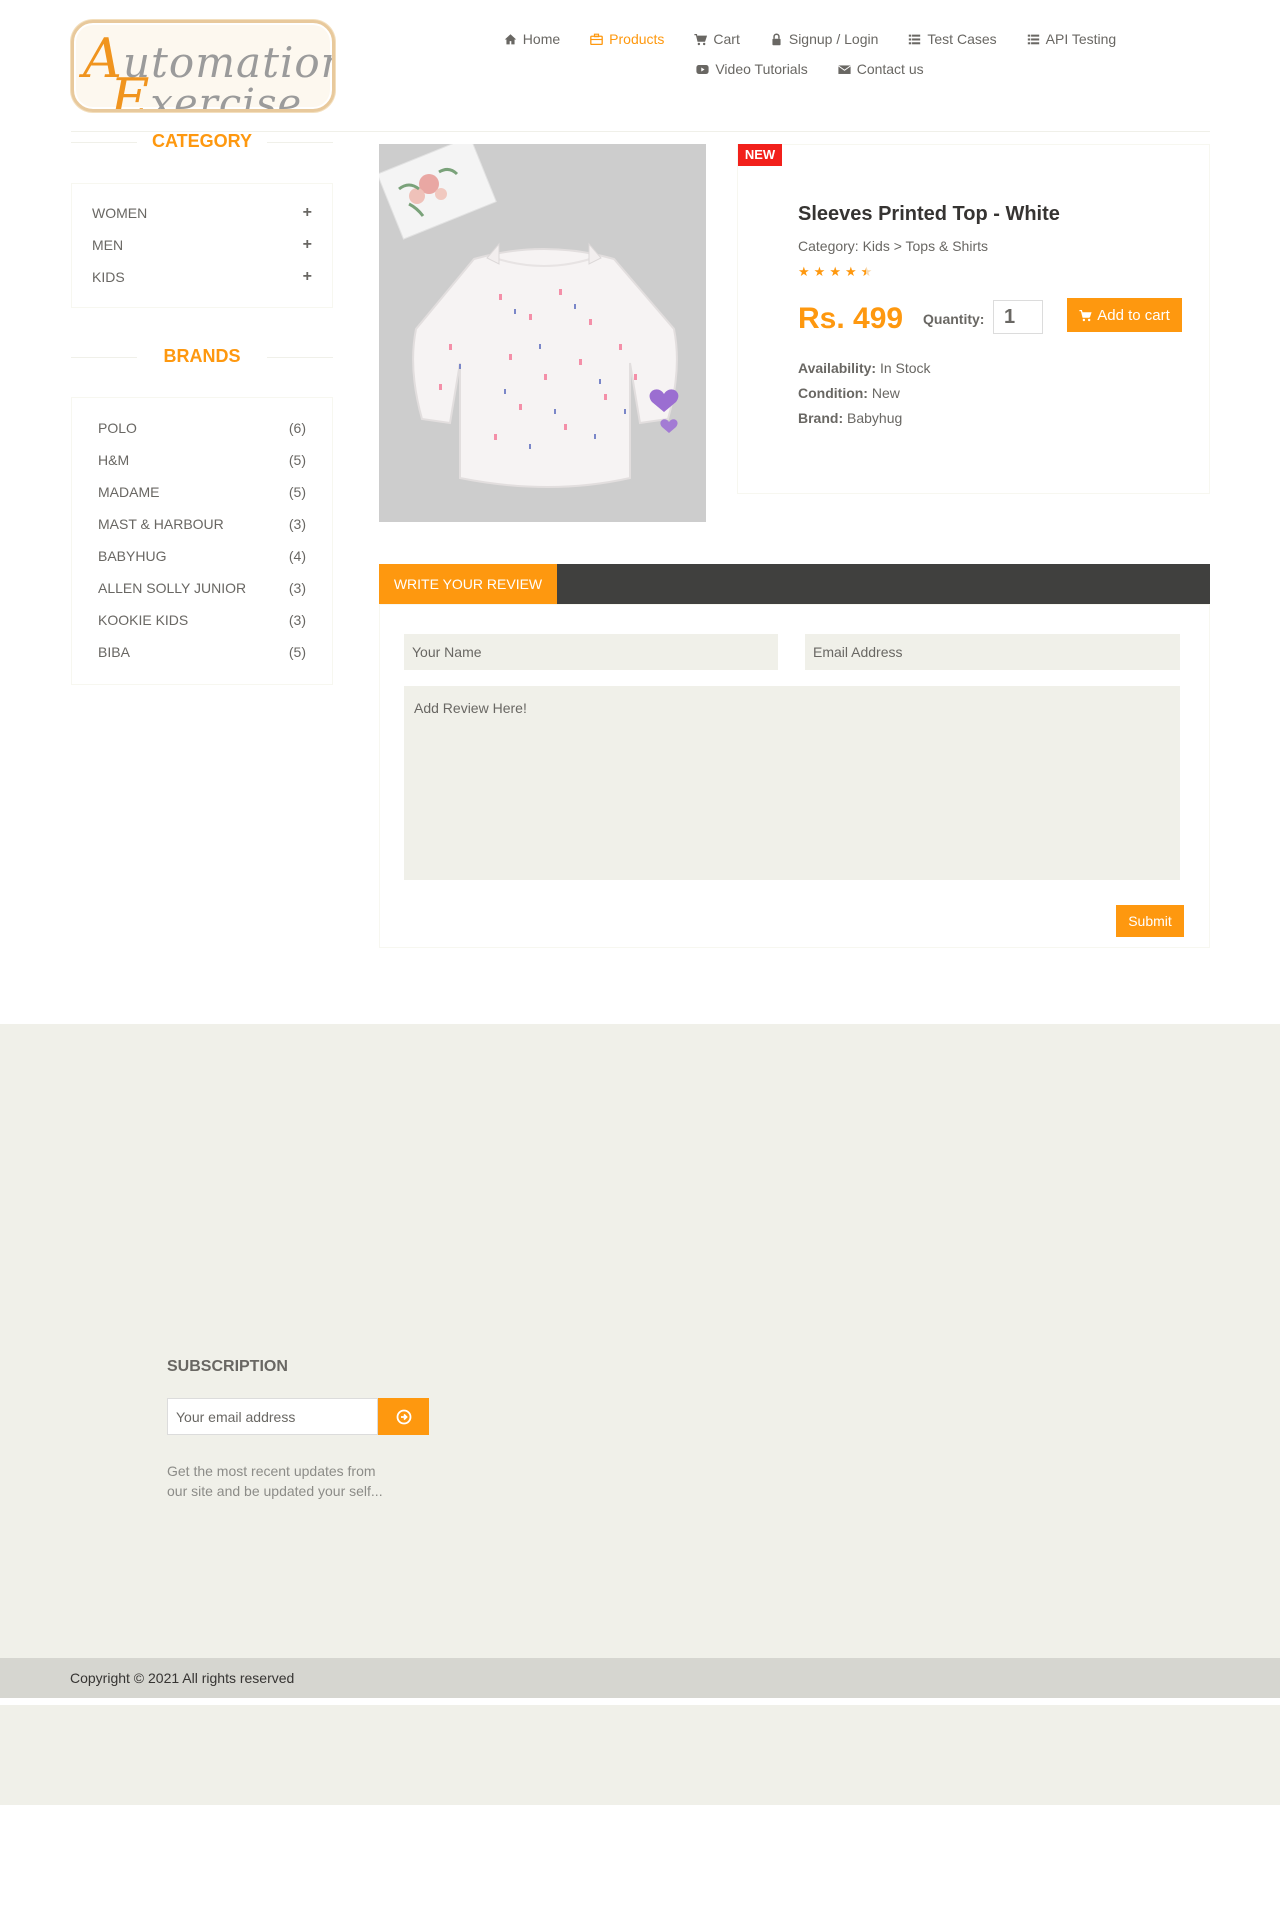 The height and width of the screenshot is (1915, 1280). I want to click on quantity-label: Quantity:, so click(954, 319).